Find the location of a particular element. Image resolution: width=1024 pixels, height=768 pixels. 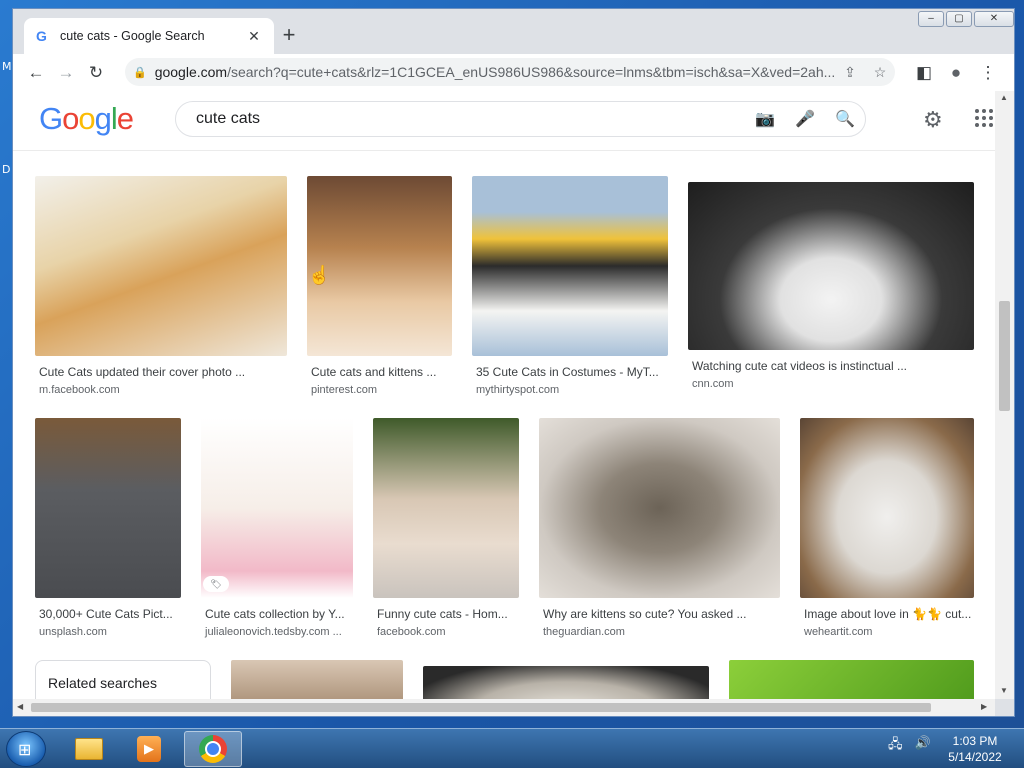

google-apps-grid-icon is located at coordinates (984, 118).